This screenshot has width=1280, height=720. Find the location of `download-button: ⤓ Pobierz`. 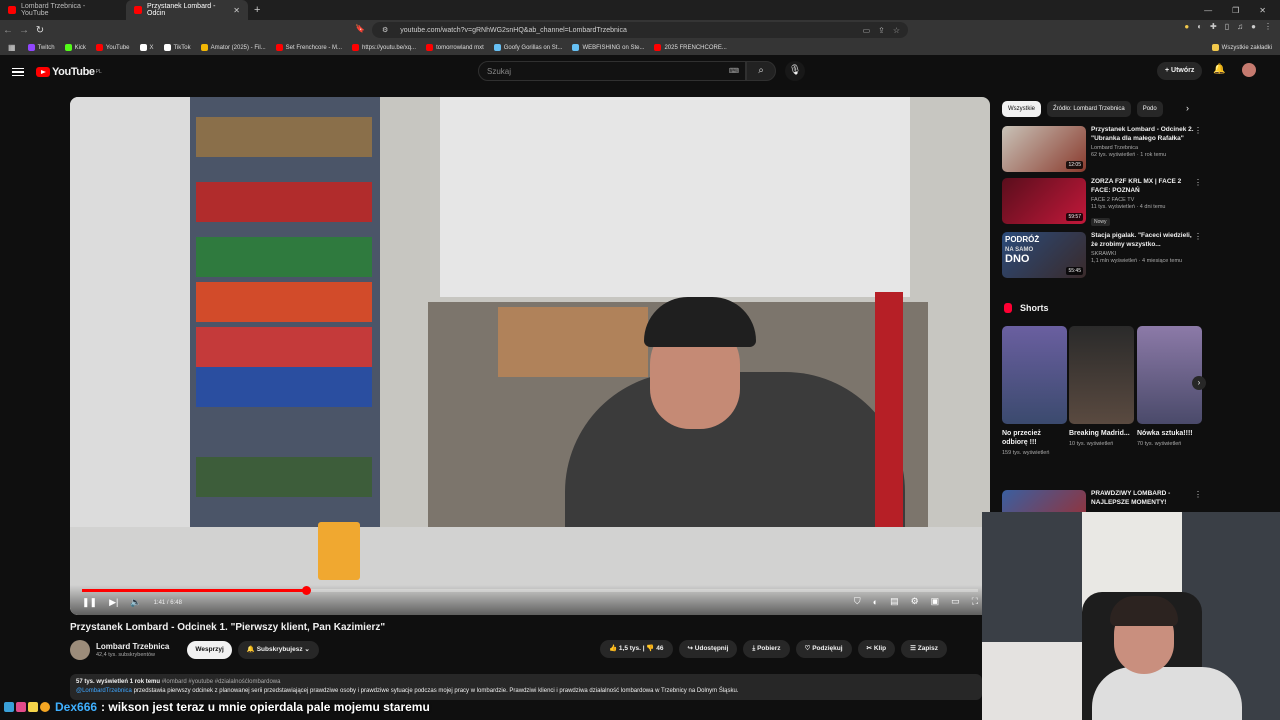

download-button: ⤓ Pobierz is located at coordinates (766, 649).